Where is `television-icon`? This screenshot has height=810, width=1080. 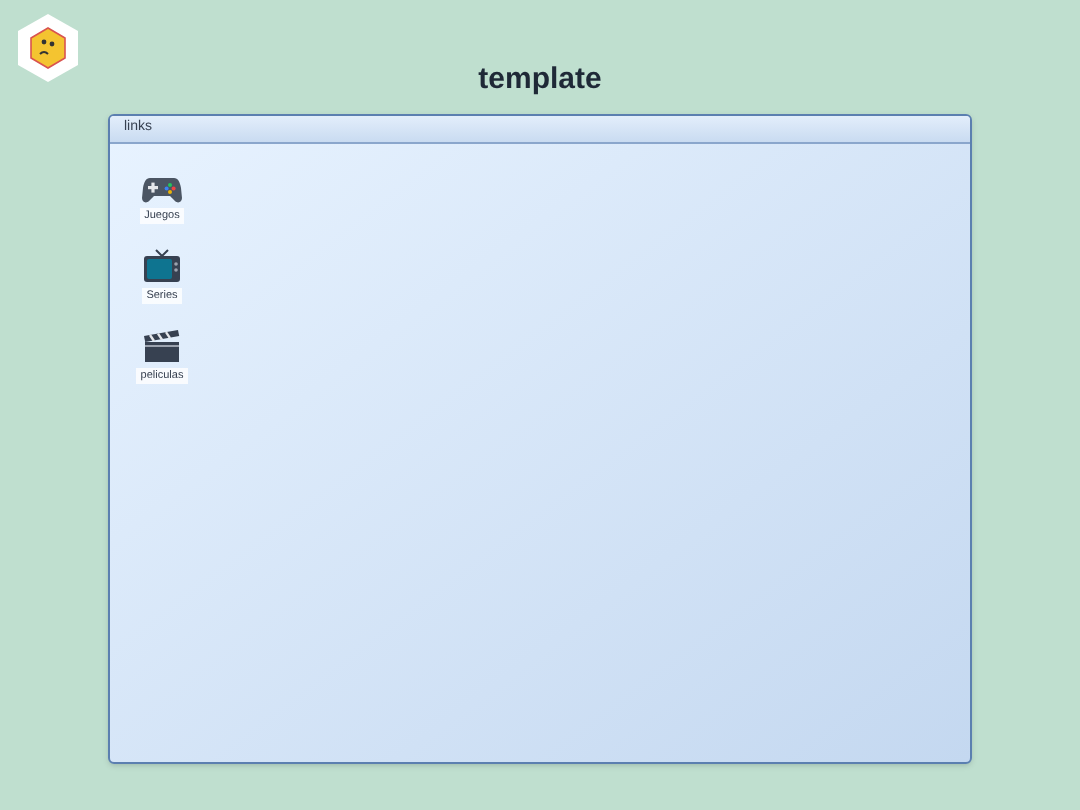
television-icon is located at coordinates (162, 266).